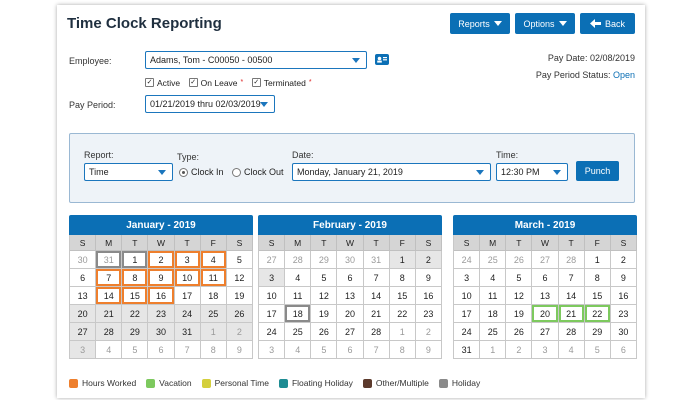  What do you see at coordinates (607, 23) in the screenshot?
I see `back-button: Back` at bounding box center [607, 23].